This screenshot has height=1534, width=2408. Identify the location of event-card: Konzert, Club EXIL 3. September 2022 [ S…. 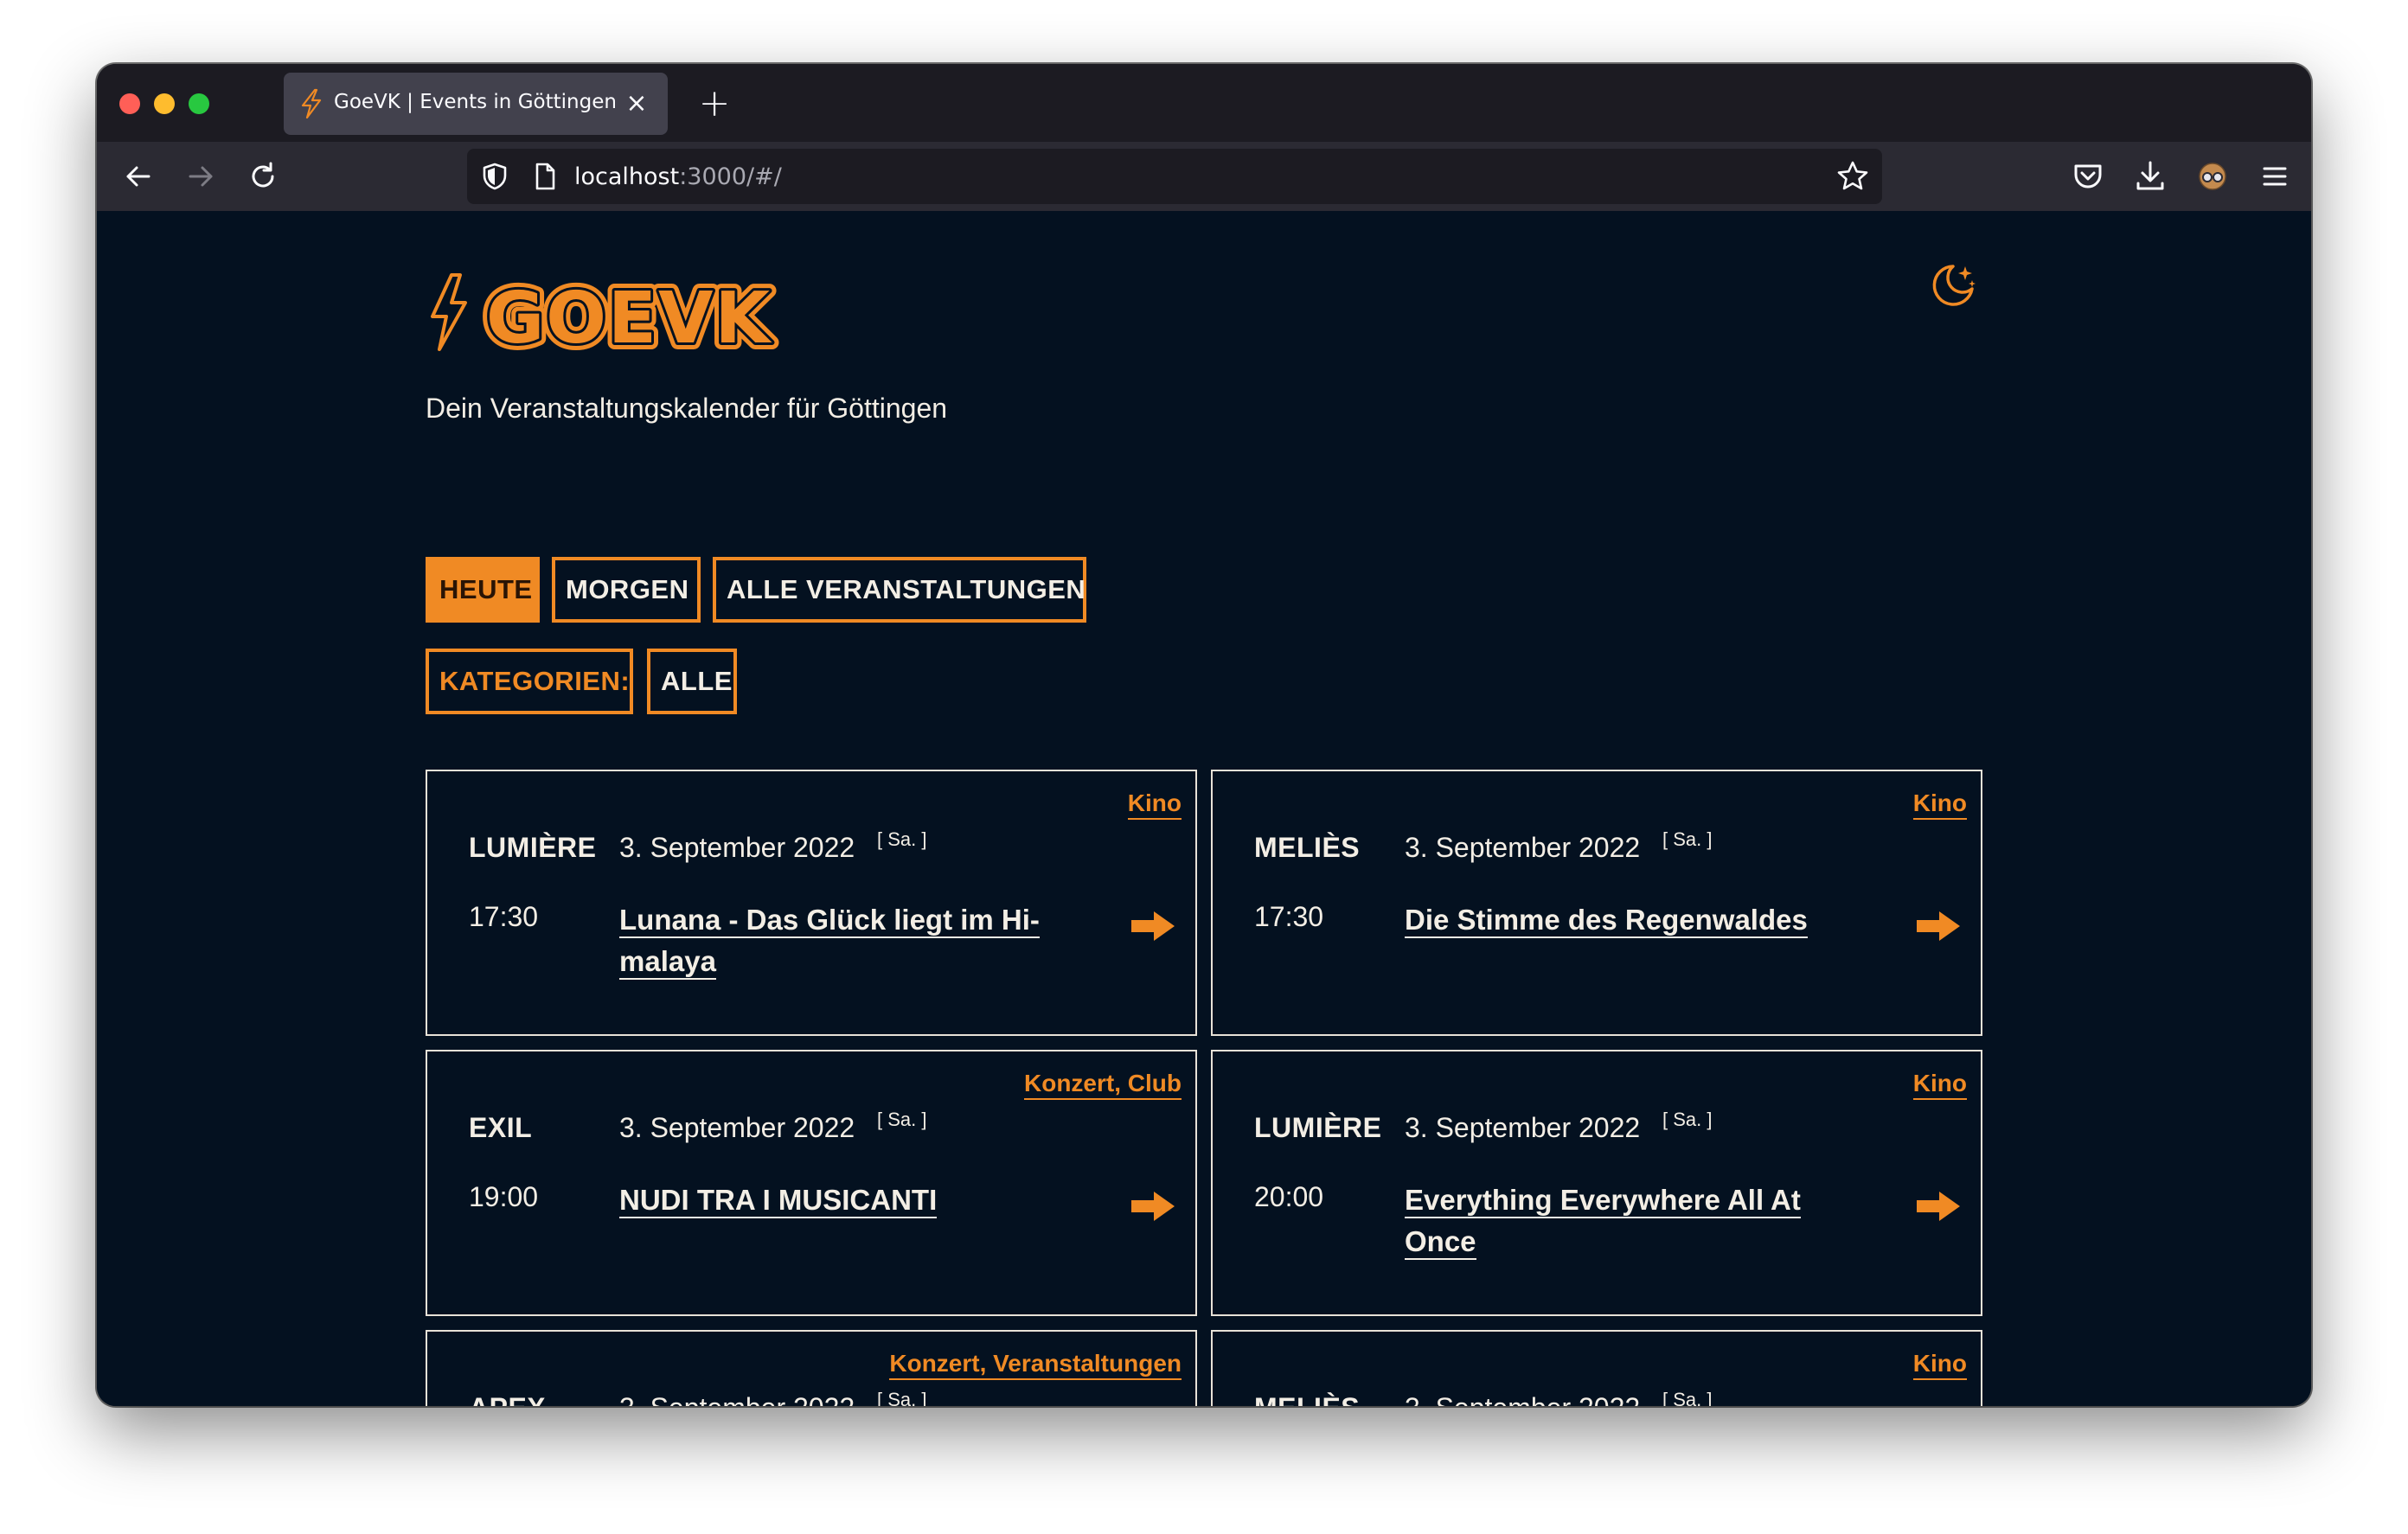
(811, 1183).